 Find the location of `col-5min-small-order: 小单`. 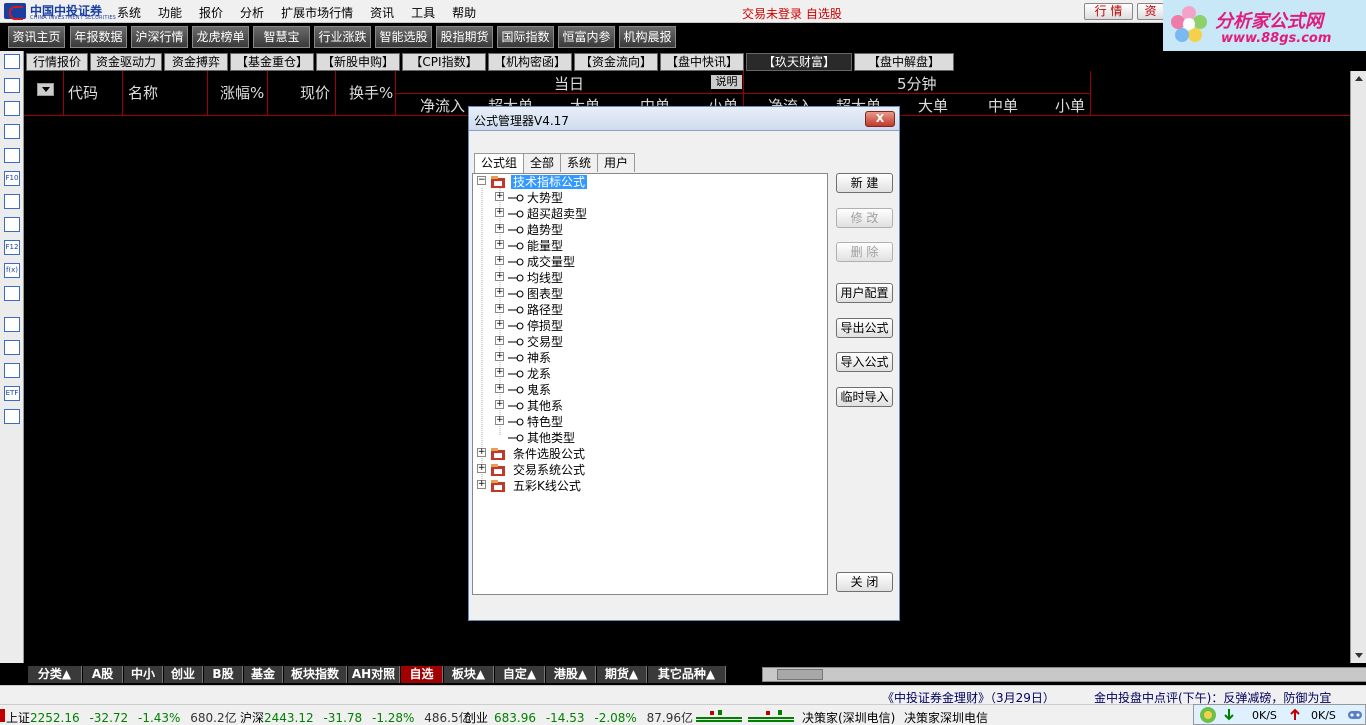

col-5min-small-order: 小单 is located at coordinates (1070, 105).